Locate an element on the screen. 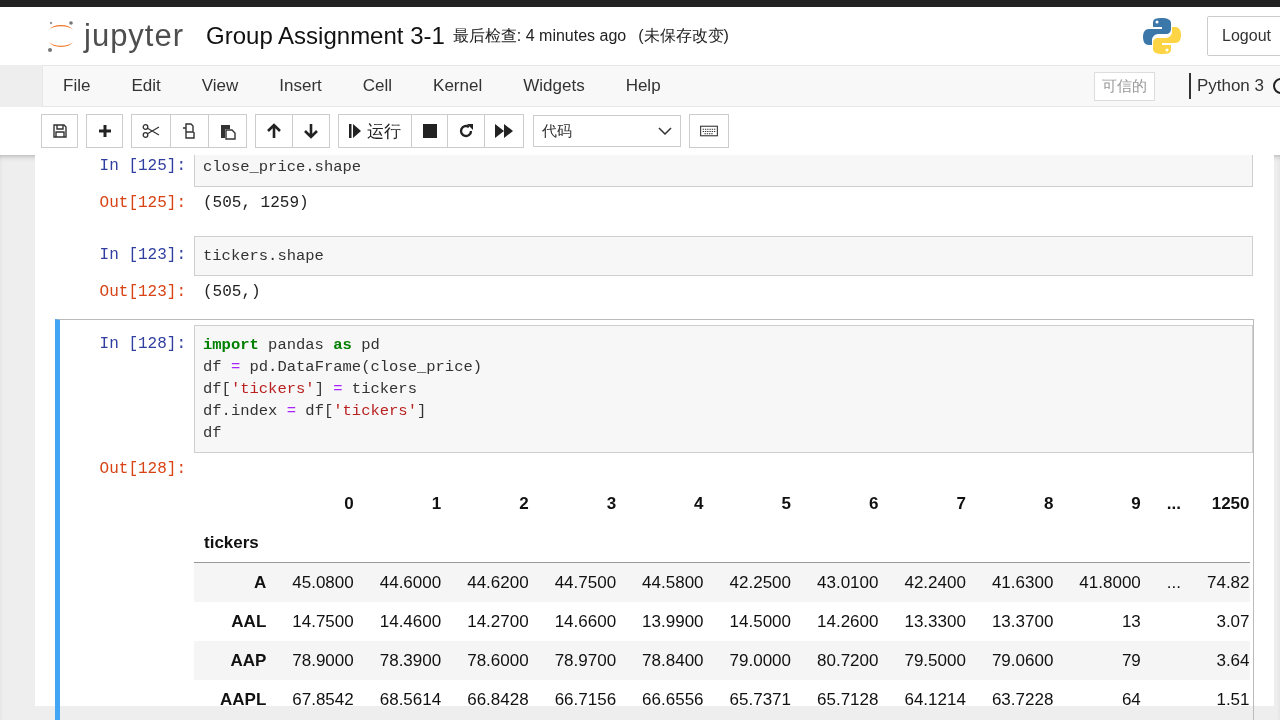 This screenshot has height=720, width=1280. stop-icon is located at coordinates (429, 131).